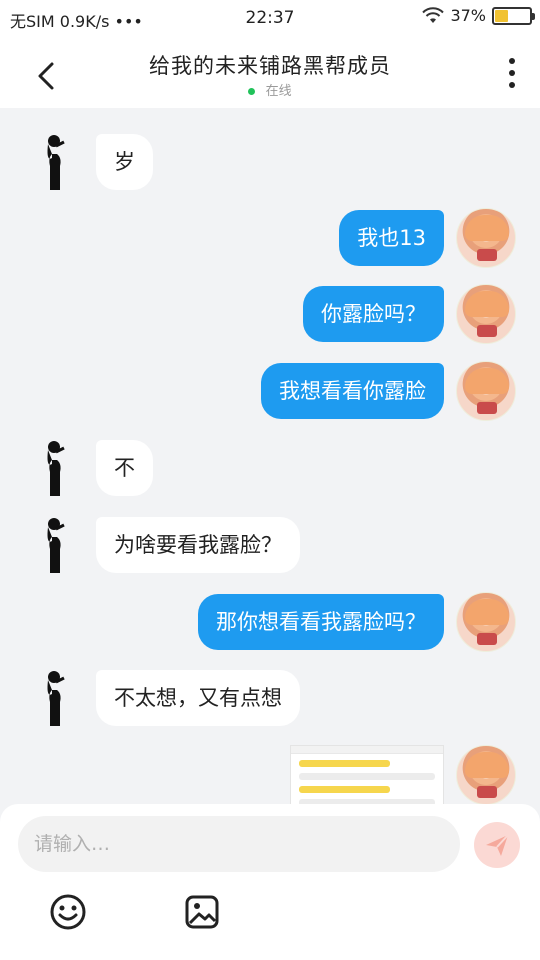  What do you see at coordinates (270, 315) in the screenshot?
I see `message-row: 你露脸吗？` at bounding box center [270, 315].